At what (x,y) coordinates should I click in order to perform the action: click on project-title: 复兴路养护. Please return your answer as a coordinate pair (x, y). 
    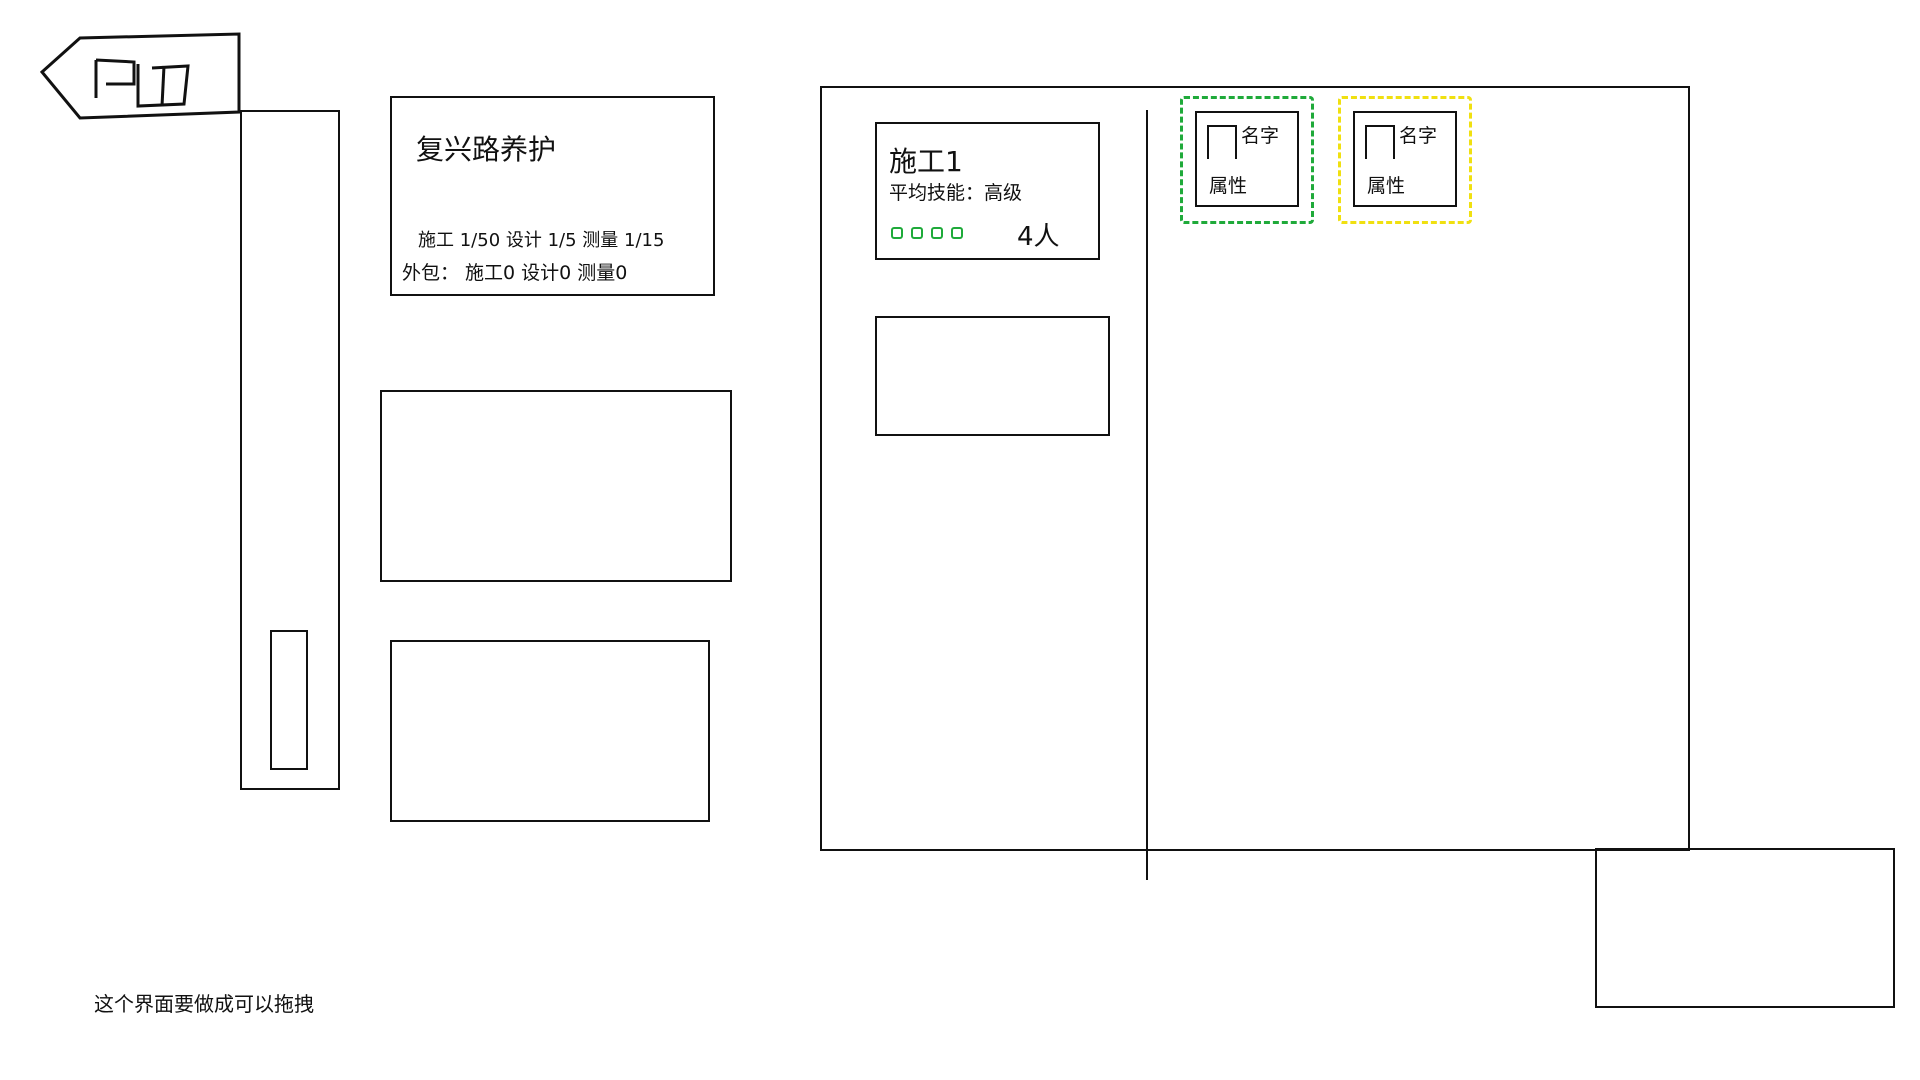
    Looking at the image, I should click on (486, 149).